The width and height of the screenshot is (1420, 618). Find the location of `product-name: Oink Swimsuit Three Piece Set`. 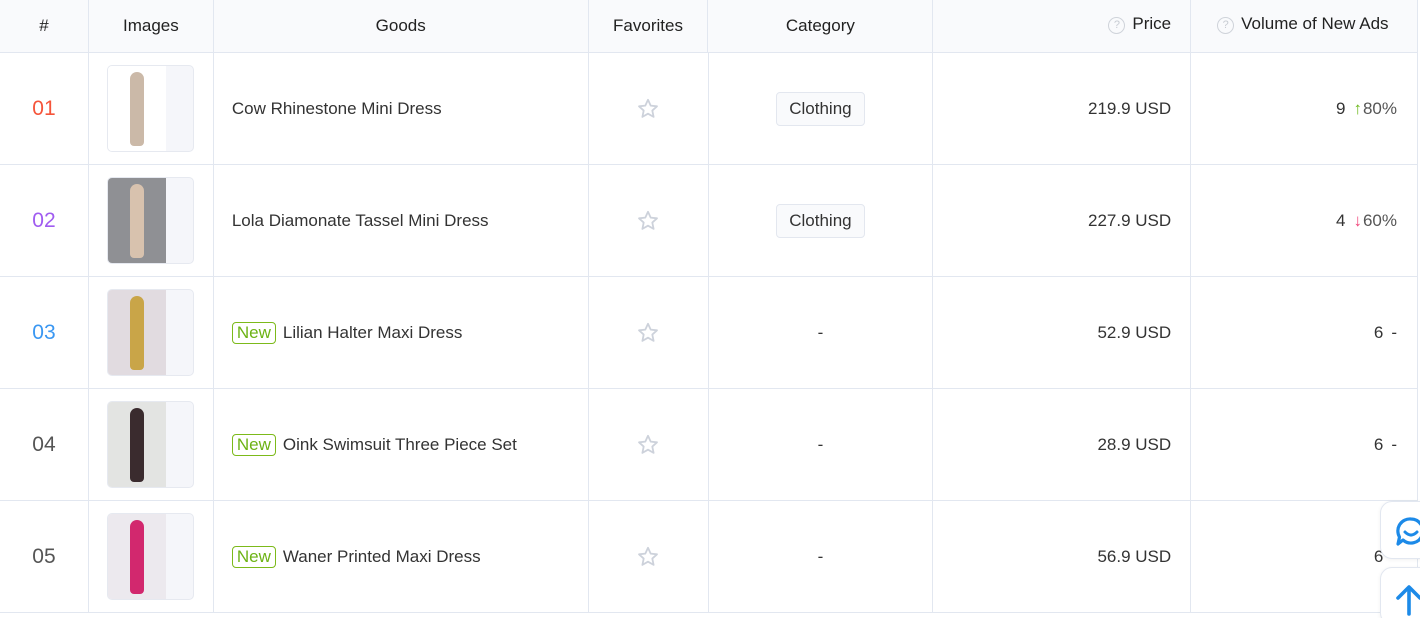

product-name: Oink Swimsuit Three Piece Set is located at coordinates (400, 444).